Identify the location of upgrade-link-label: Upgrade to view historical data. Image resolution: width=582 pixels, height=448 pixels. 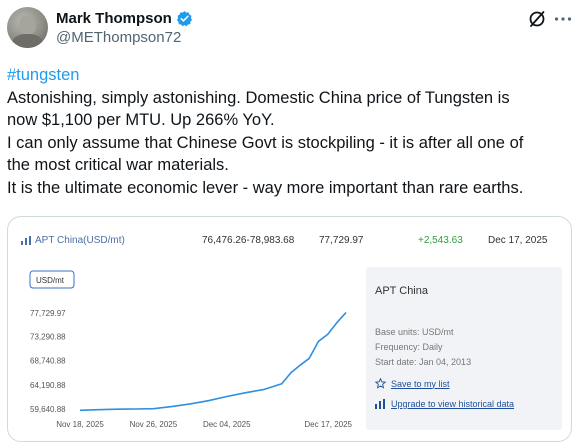
(453, 404).